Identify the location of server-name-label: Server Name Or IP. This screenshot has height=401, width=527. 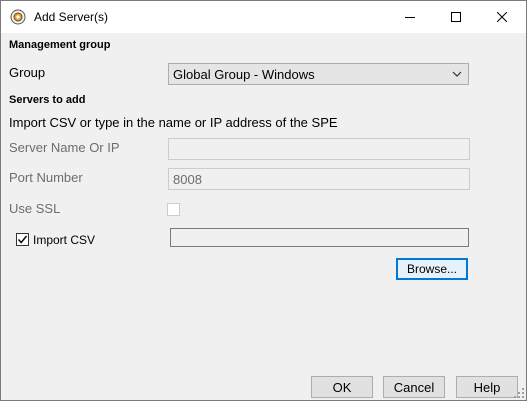
(64, 147).